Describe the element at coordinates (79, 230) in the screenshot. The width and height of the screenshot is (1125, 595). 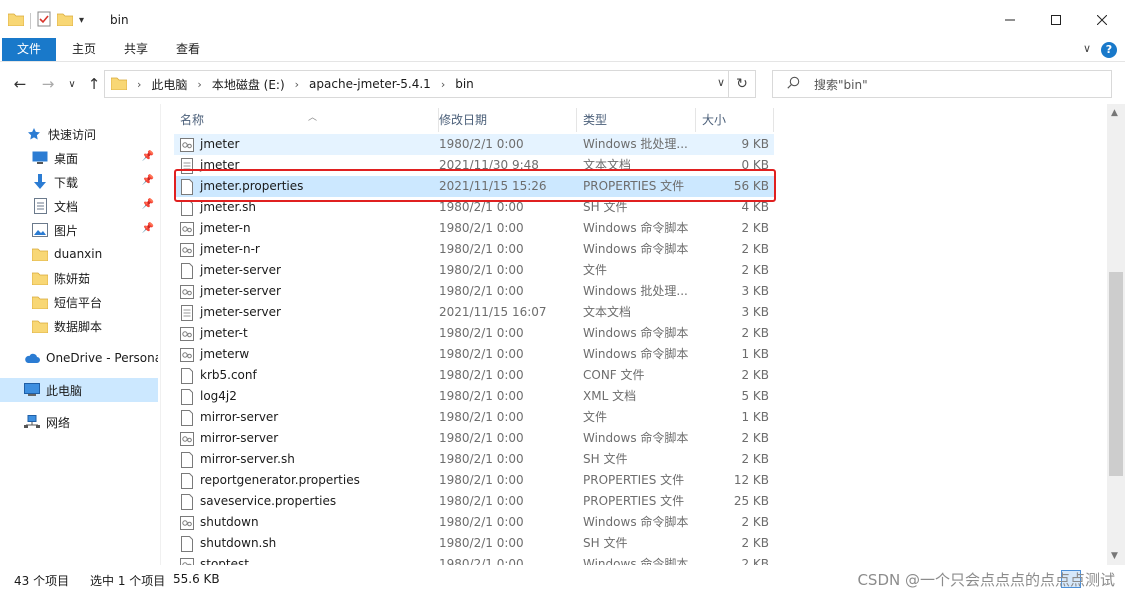
I see `nav-item-pictures: 图片 📌` at that location.